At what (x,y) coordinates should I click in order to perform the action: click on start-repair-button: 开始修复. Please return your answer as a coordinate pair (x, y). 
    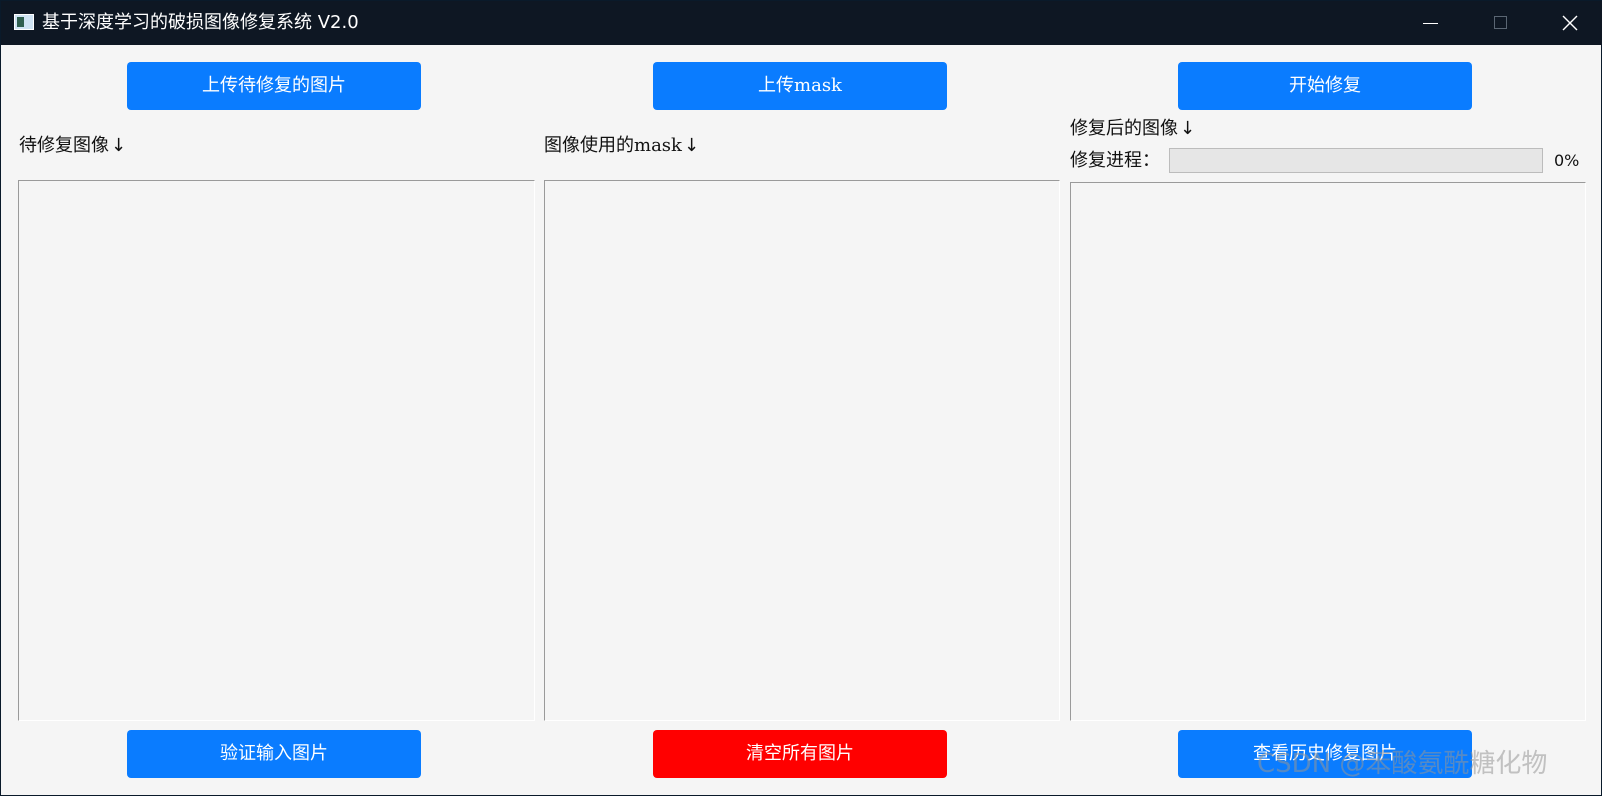
    Looking at the image, I should click on (1325, 86).